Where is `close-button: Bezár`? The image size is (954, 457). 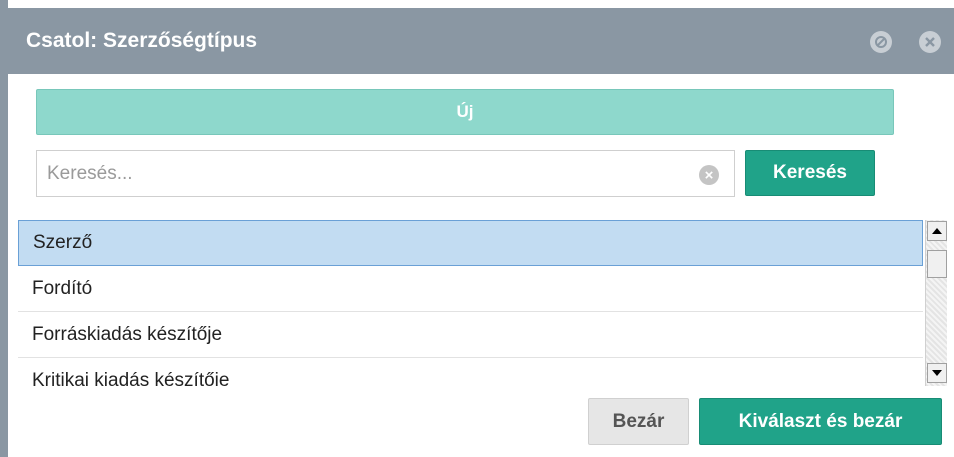
close-button: Bezár is located at coordinates (638, 421).